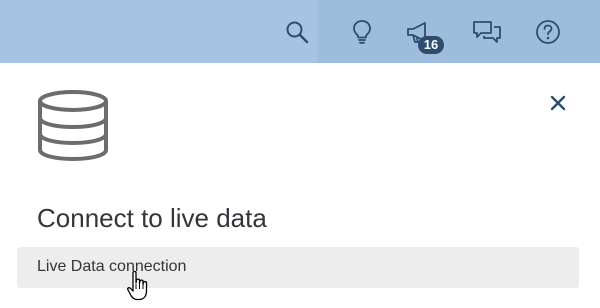 The image size is (600, 308). I want to click on database-icon, so click(73, 128).